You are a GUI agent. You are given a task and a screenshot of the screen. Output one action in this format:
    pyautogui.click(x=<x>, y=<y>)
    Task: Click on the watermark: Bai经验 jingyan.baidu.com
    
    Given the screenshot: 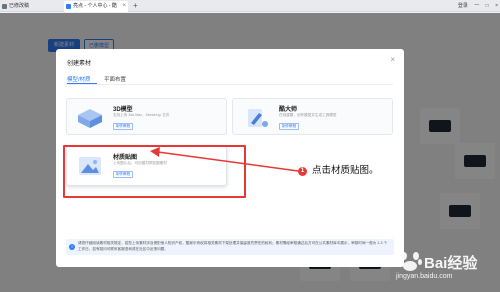 What is the action you would take?
    pyautogui.click(x=445, y=266)
    